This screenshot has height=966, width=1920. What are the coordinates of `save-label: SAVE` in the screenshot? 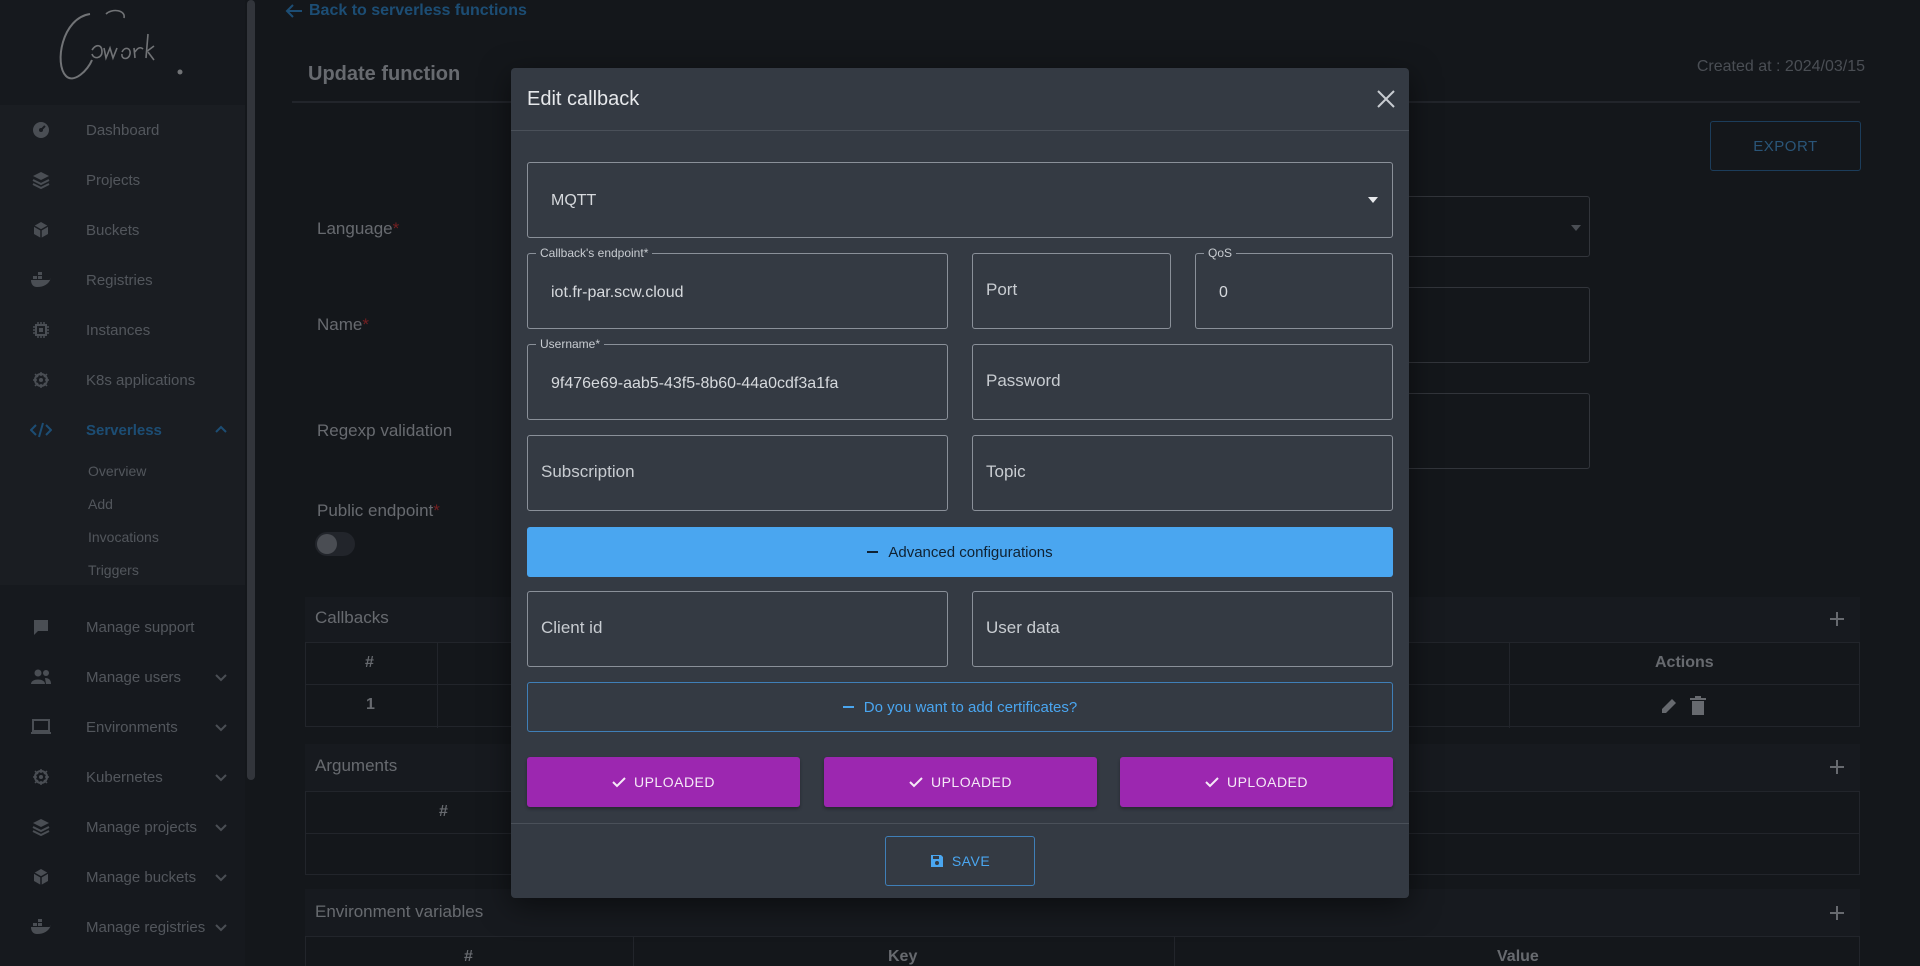 It's located at (971, 861).